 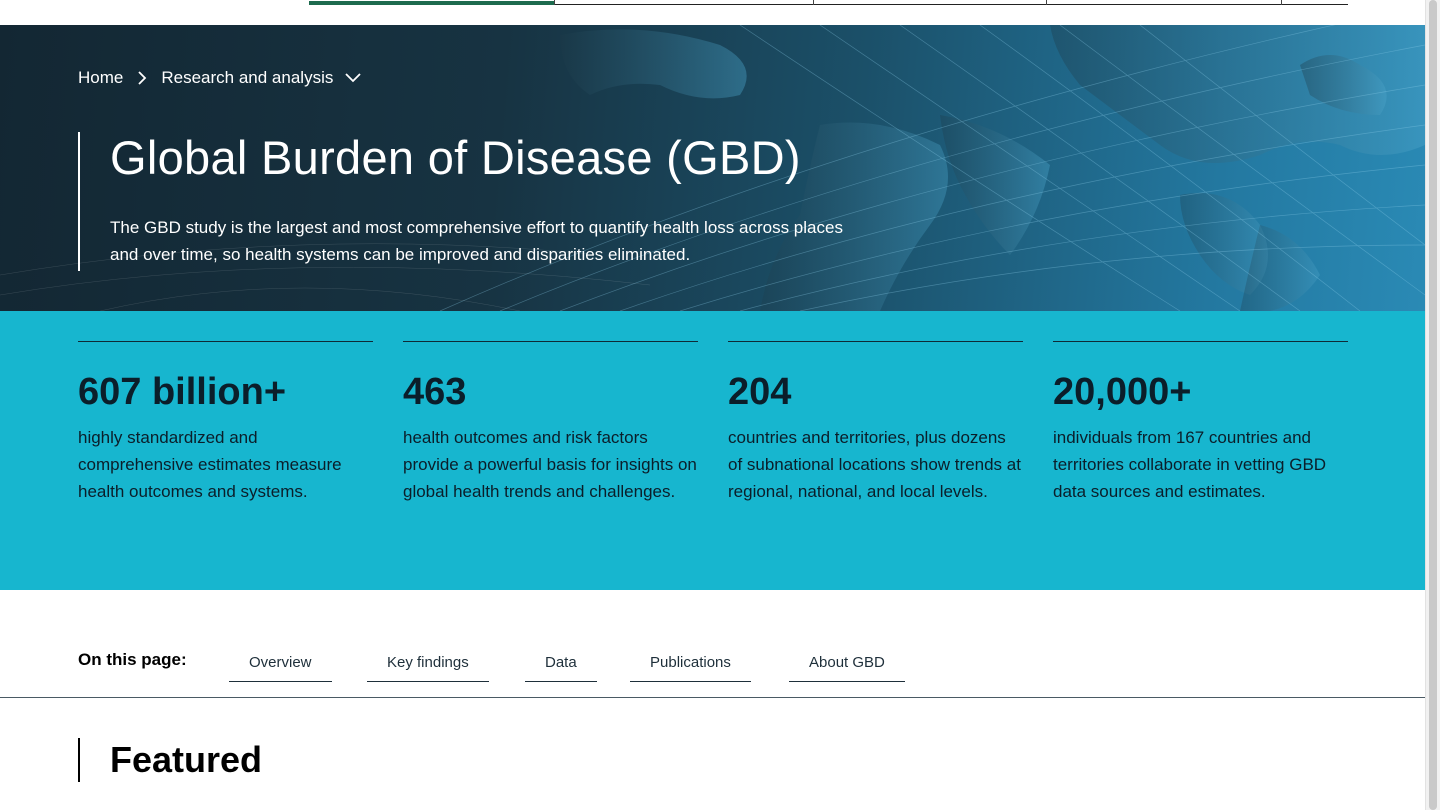 I want to click on breadcrumb-home: Home, so click(x=100, y=78).